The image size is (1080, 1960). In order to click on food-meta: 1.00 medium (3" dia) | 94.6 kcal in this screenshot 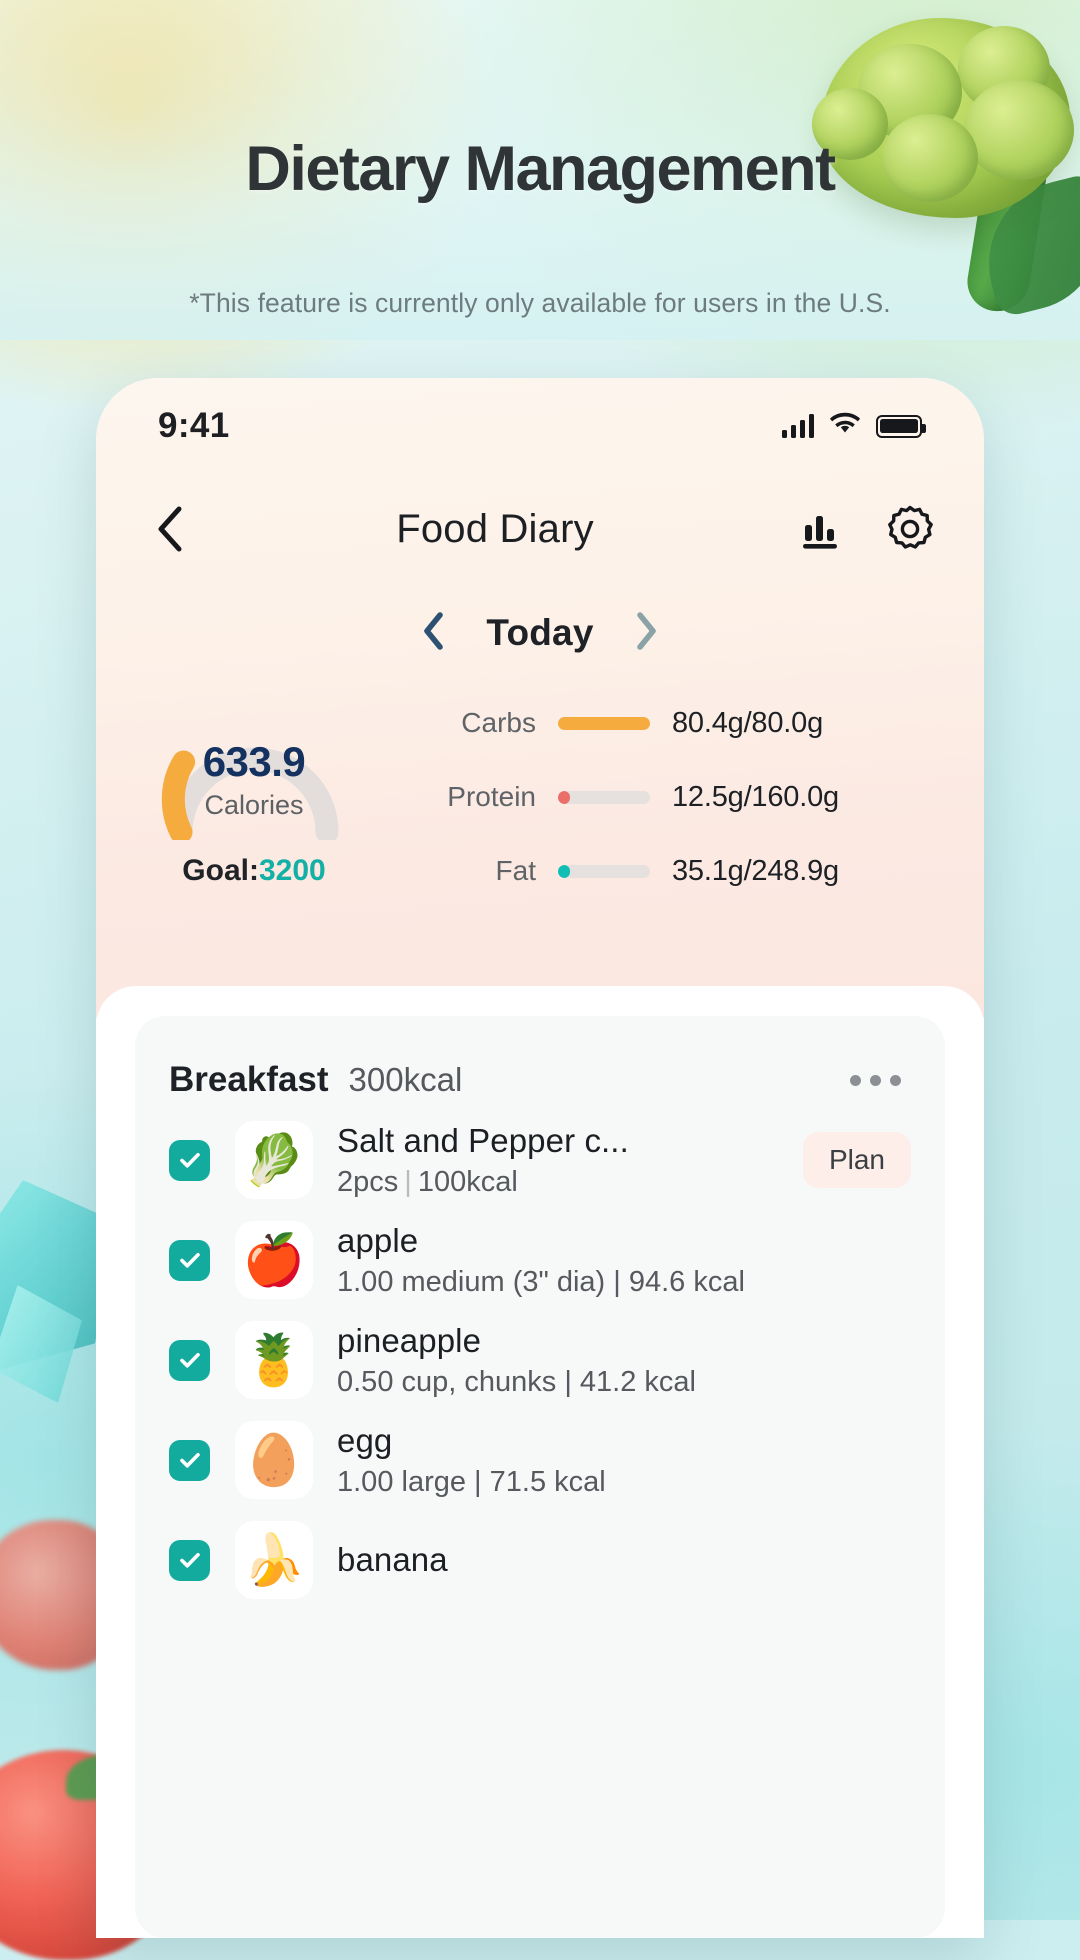, I will do `click(541, 1281)`.